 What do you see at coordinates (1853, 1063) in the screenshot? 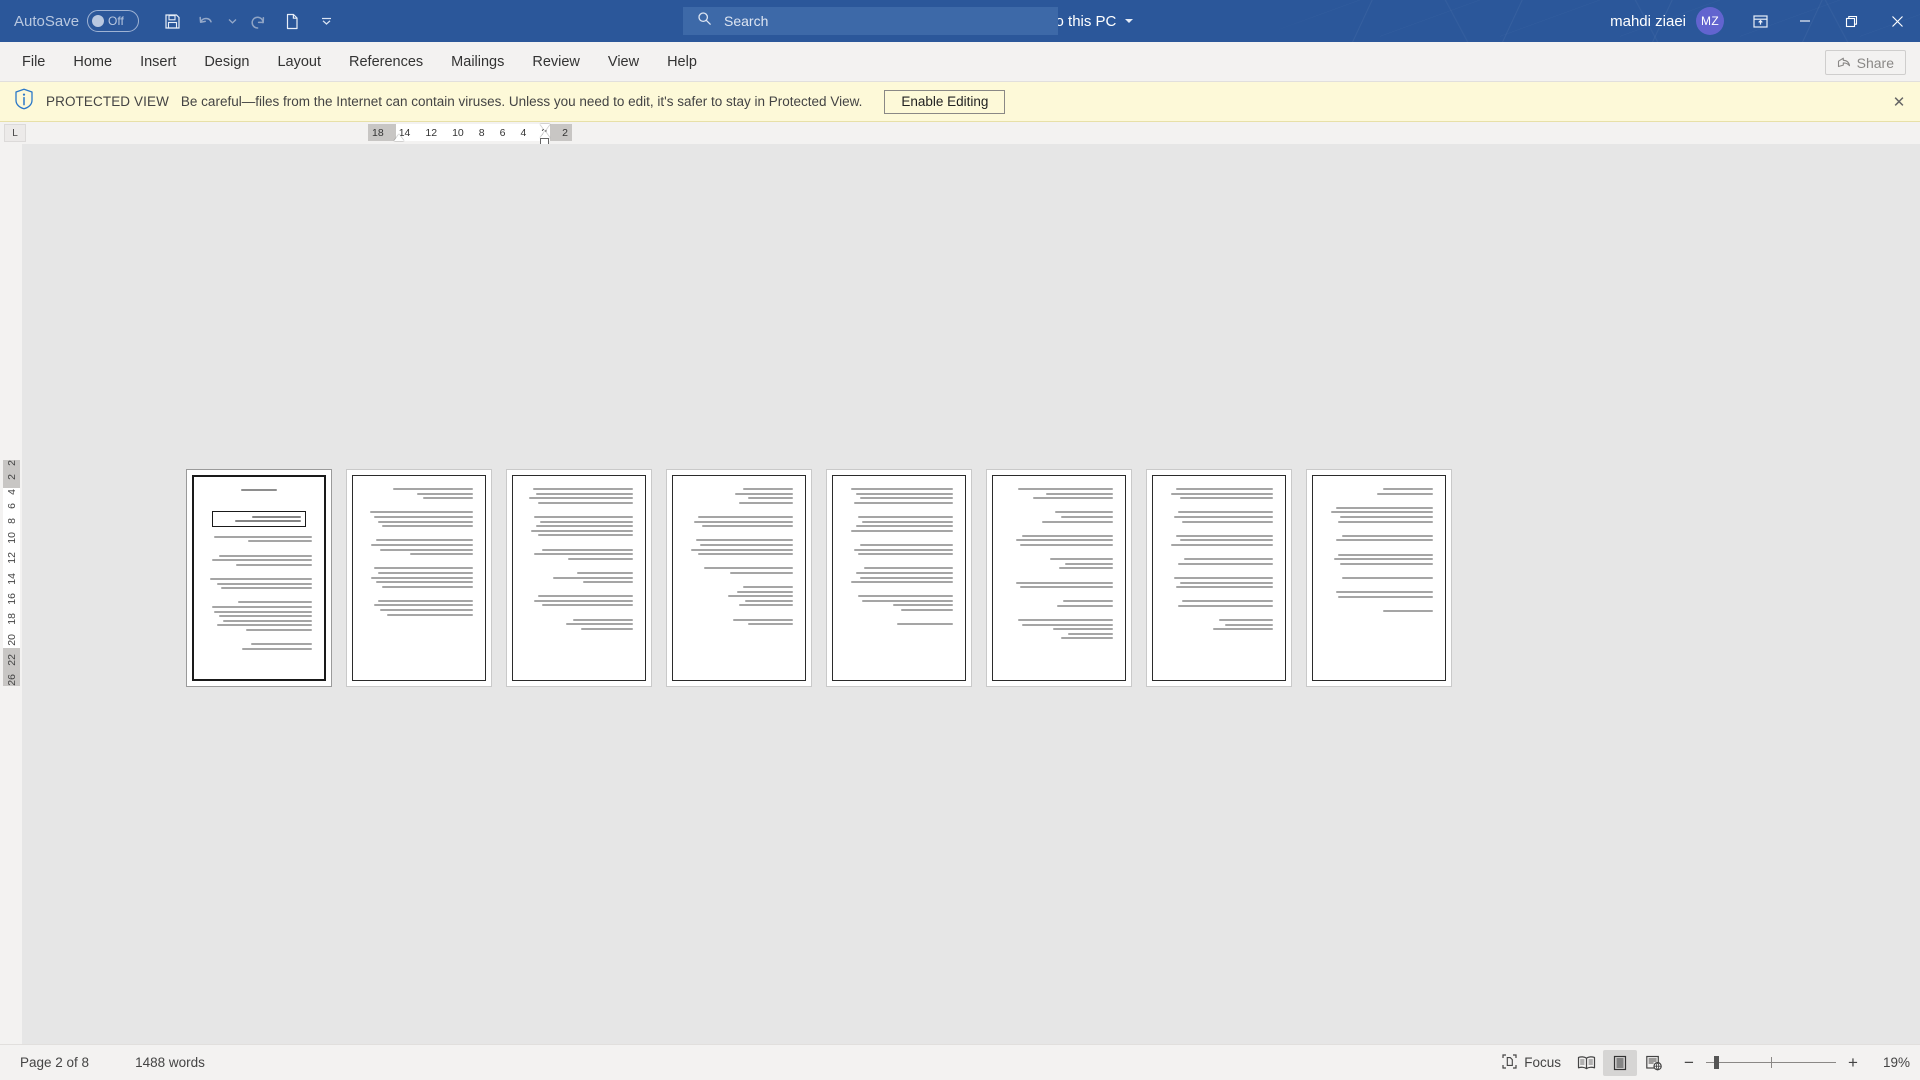
I see `zoom-in-button: +` at bounding box center [1853, 1063].